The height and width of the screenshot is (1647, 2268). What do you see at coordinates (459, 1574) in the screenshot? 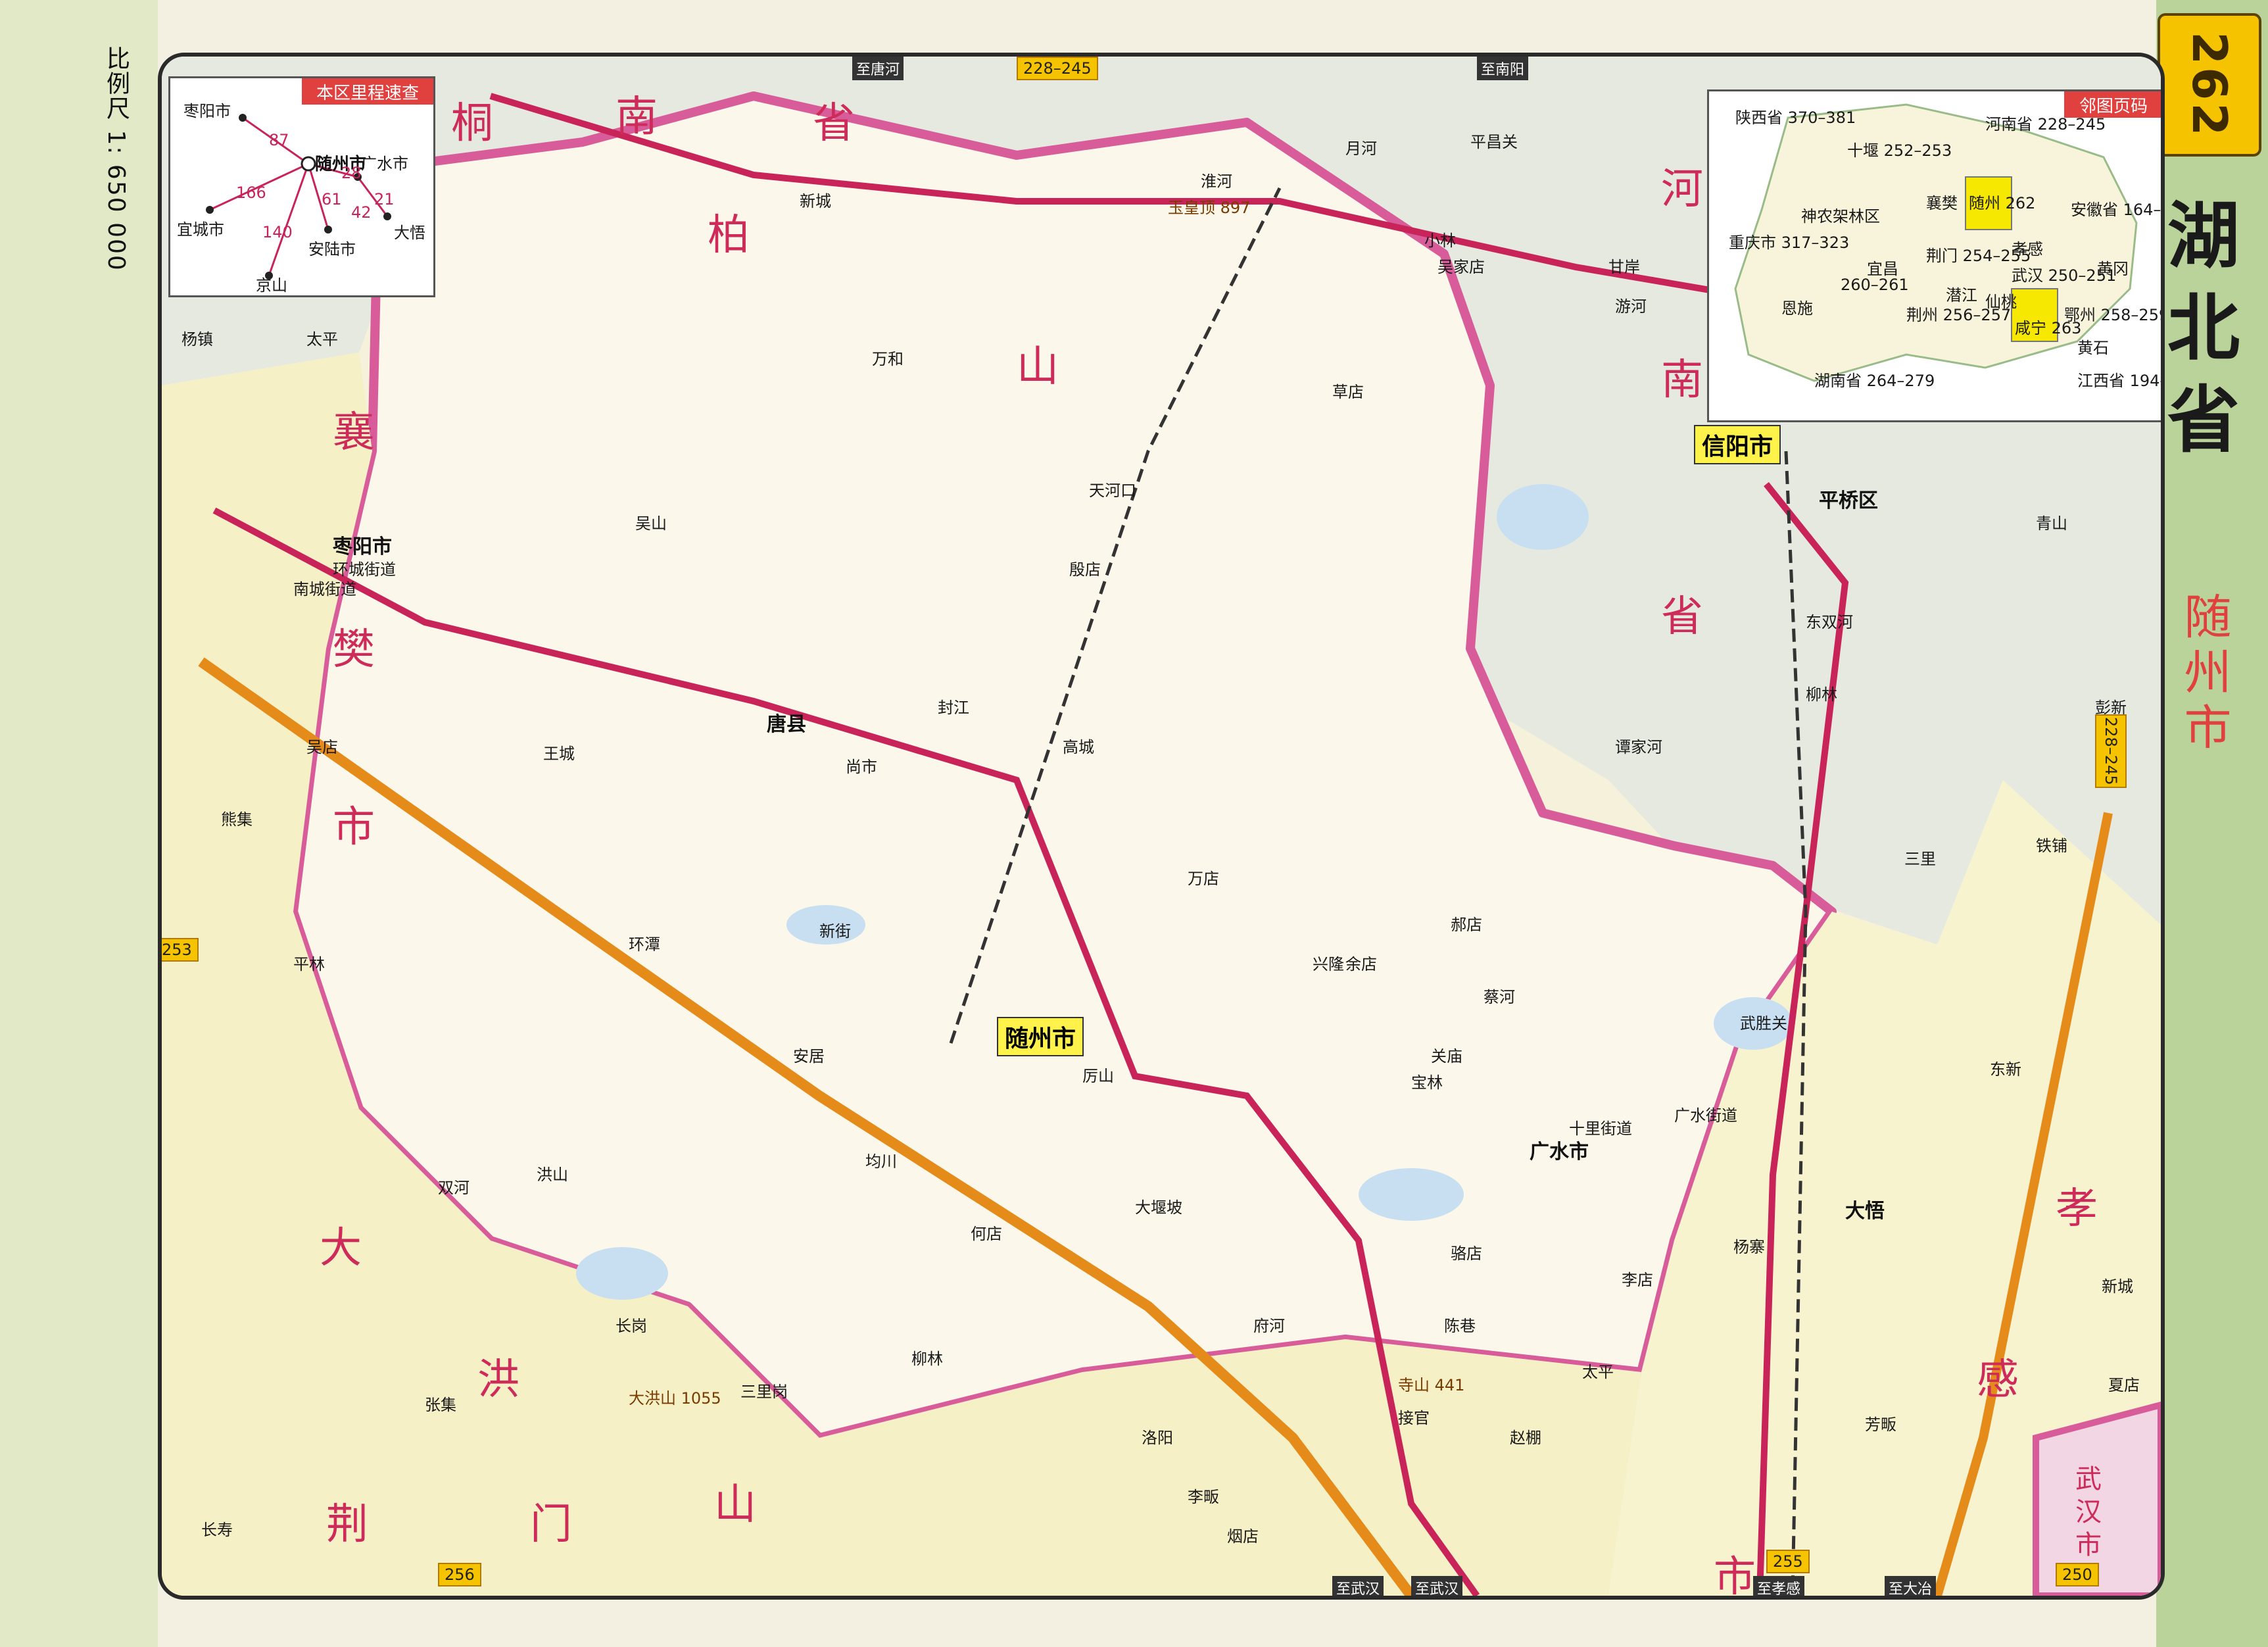
I see `page-ref-bottom-left: 256` at bounding box center [459, 1574].